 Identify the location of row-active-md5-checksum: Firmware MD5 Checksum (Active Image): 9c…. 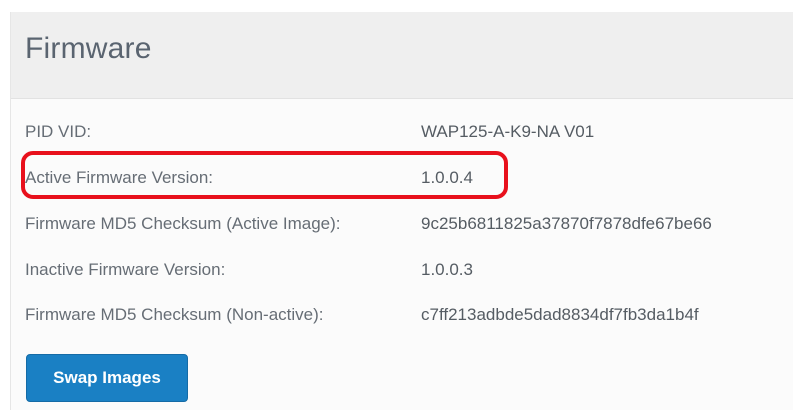
(402, 224).